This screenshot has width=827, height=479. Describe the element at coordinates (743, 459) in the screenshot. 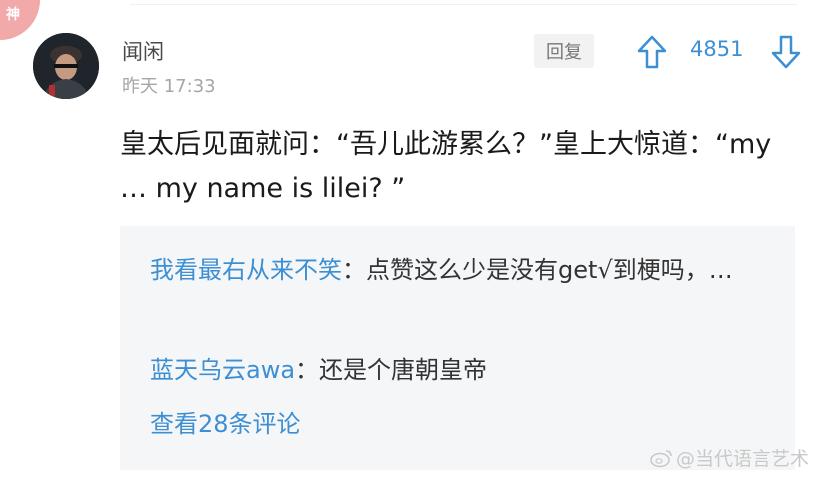

I see `watermark-text: @当代语言艺术` at that location.